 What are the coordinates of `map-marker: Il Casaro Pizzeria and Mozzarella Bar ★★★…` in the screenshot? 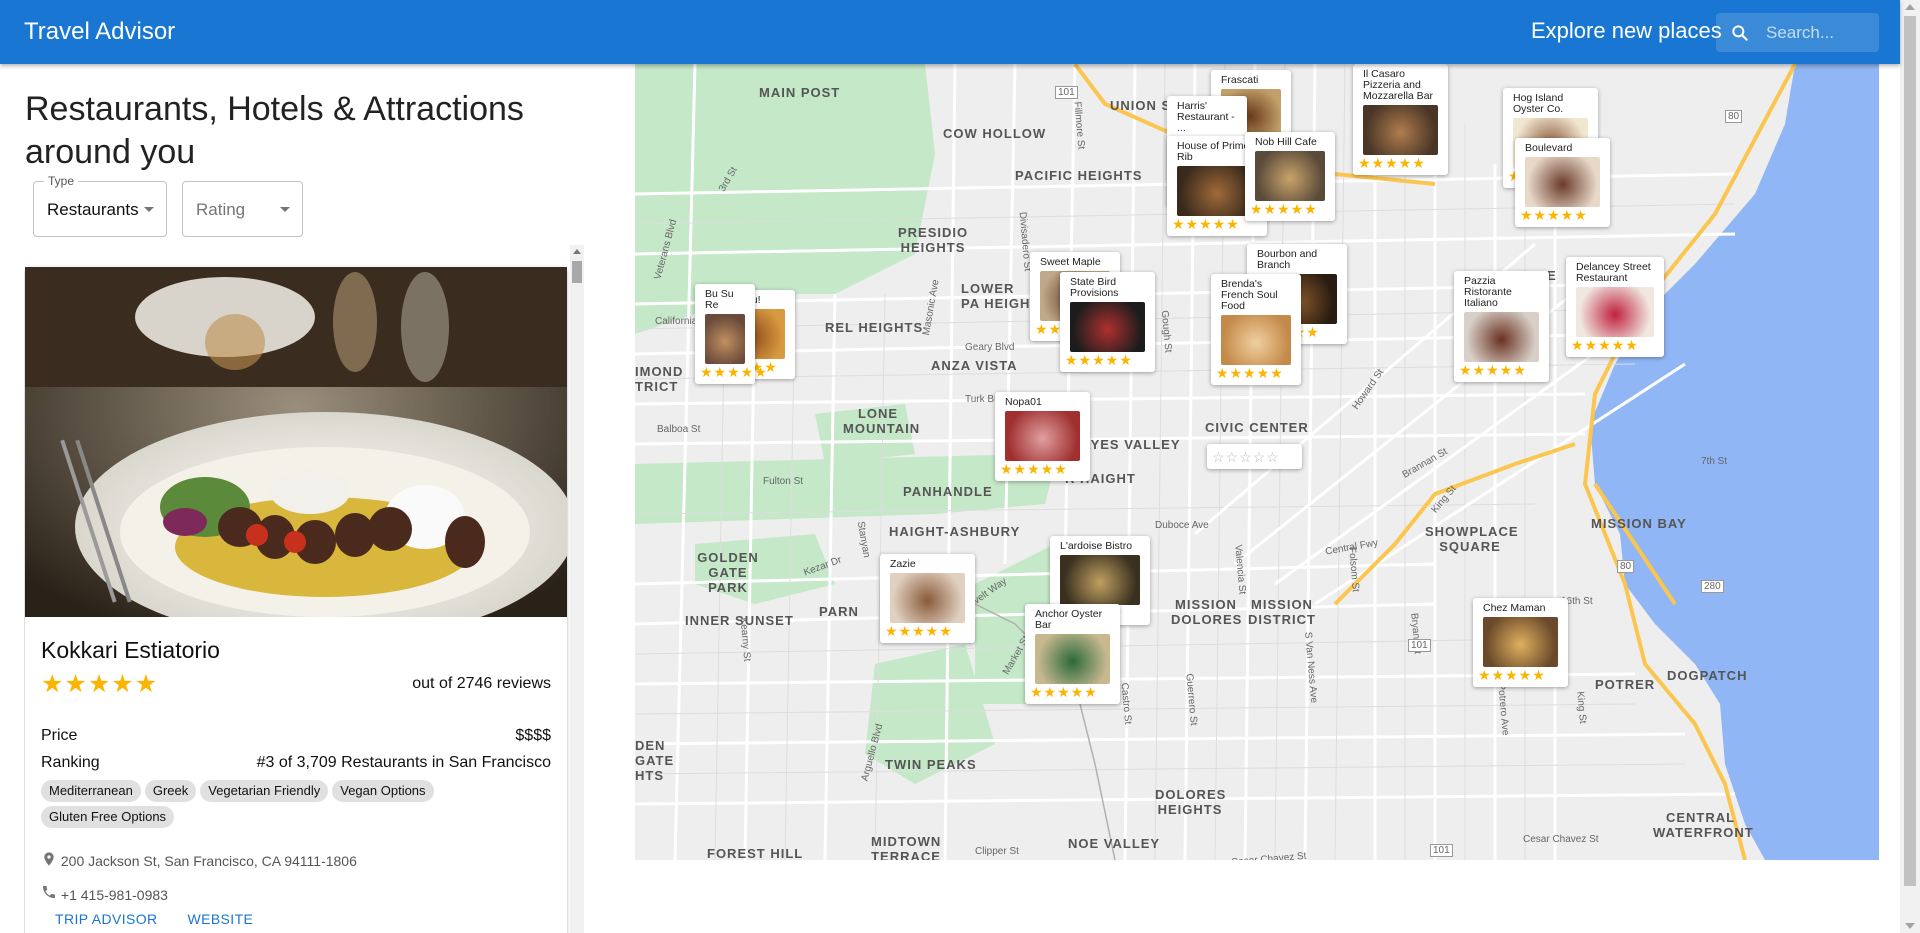 It's located at (1400, 119).